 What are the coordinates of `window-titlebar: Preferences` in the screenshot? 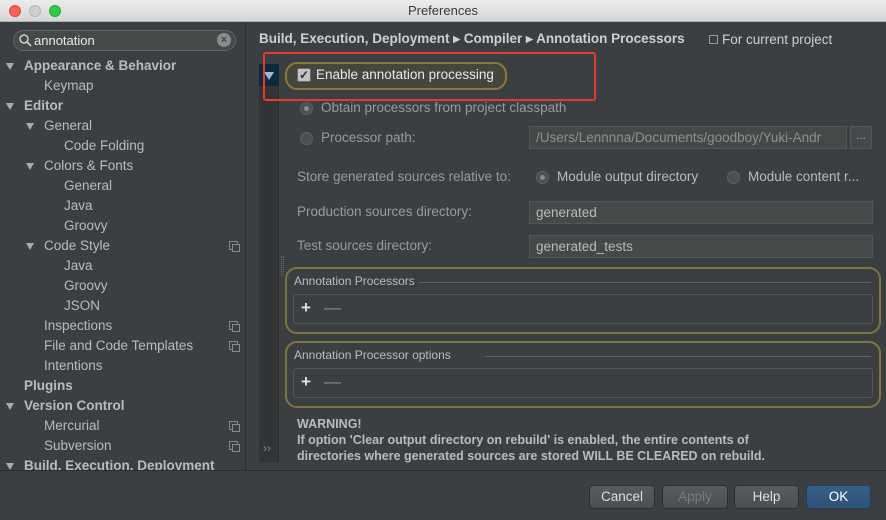 It's located at (443, 11).